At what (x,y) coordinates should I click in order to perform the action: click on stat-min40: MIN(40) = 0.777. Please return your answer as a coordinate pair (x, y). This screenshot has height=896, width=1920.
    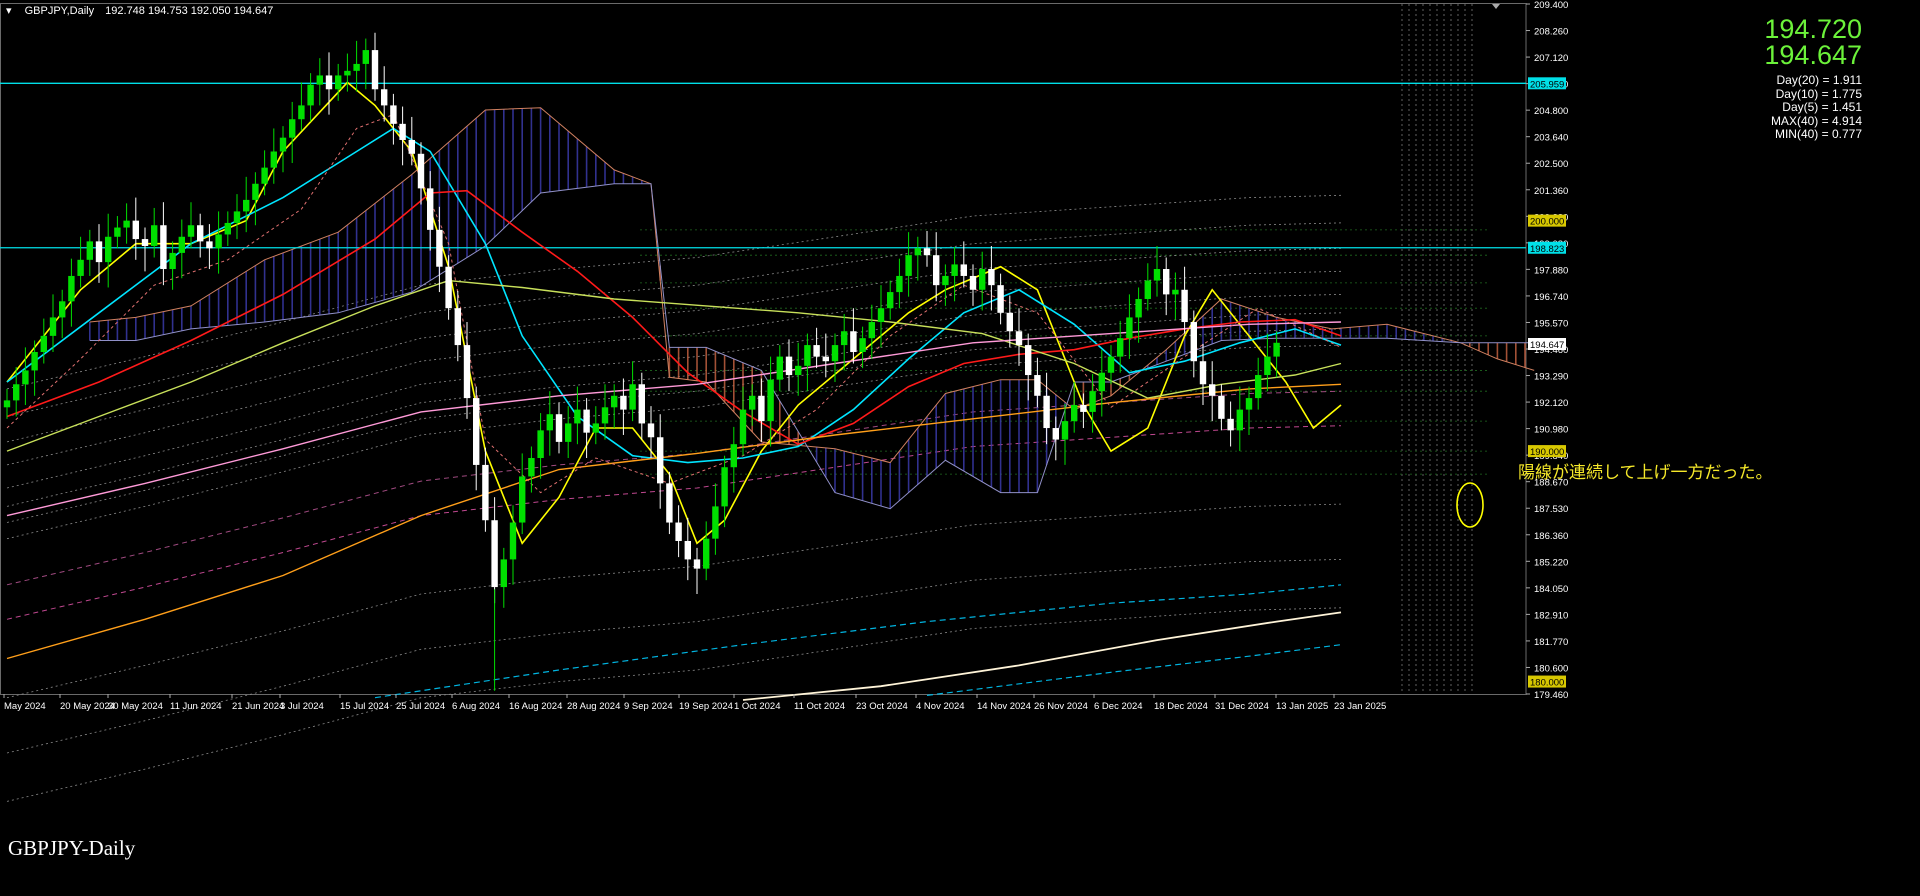
    Looking at the image, I should click on (1818, 134).